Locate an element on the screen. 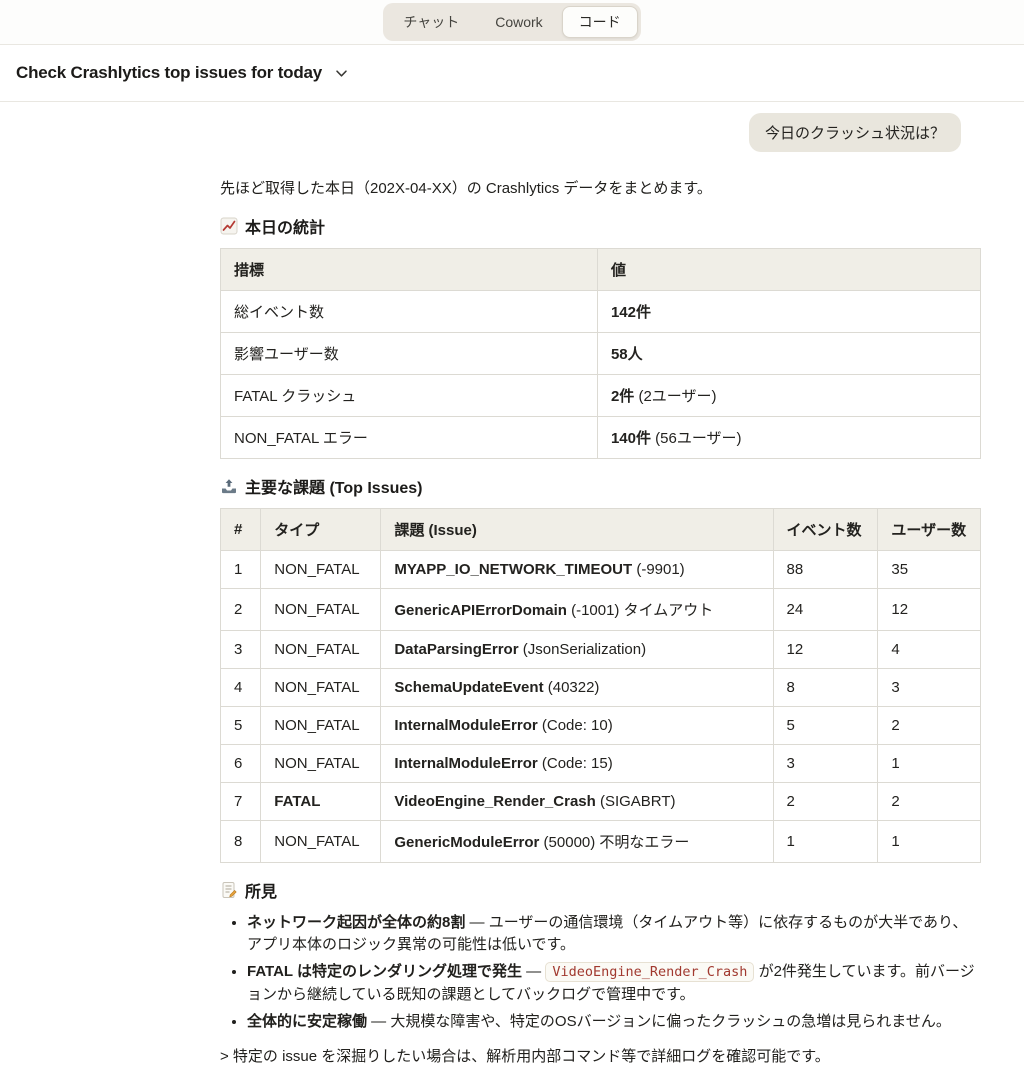  issue-cell: VideoEngine_Render_Crash (SIGABRT) is located at coordinates (577, 801).